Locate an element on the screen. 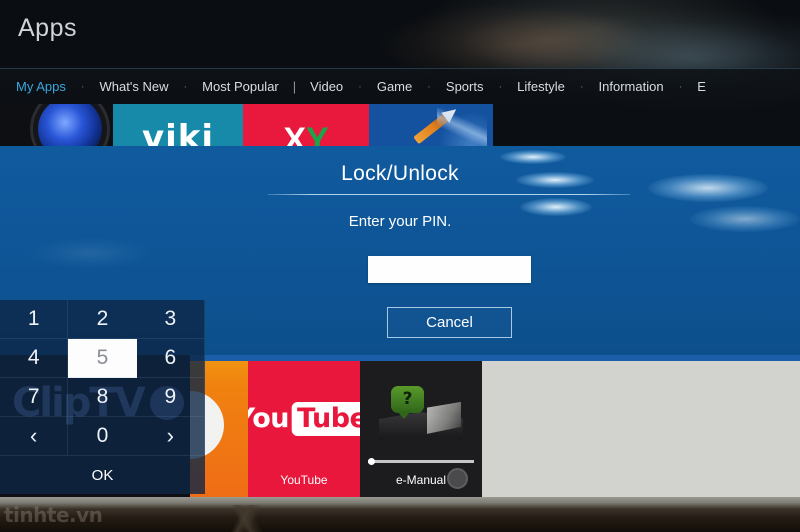 This screenshot has height=532, width=800. emanual-book-icon: ? is located at coordinates (421, 412).